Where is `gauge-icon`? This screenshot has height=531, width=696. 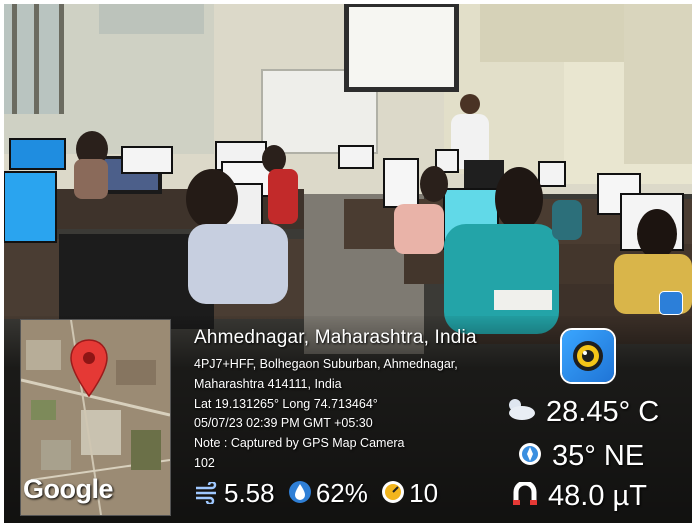 gauge-icon is located at coordinates (393, 495).